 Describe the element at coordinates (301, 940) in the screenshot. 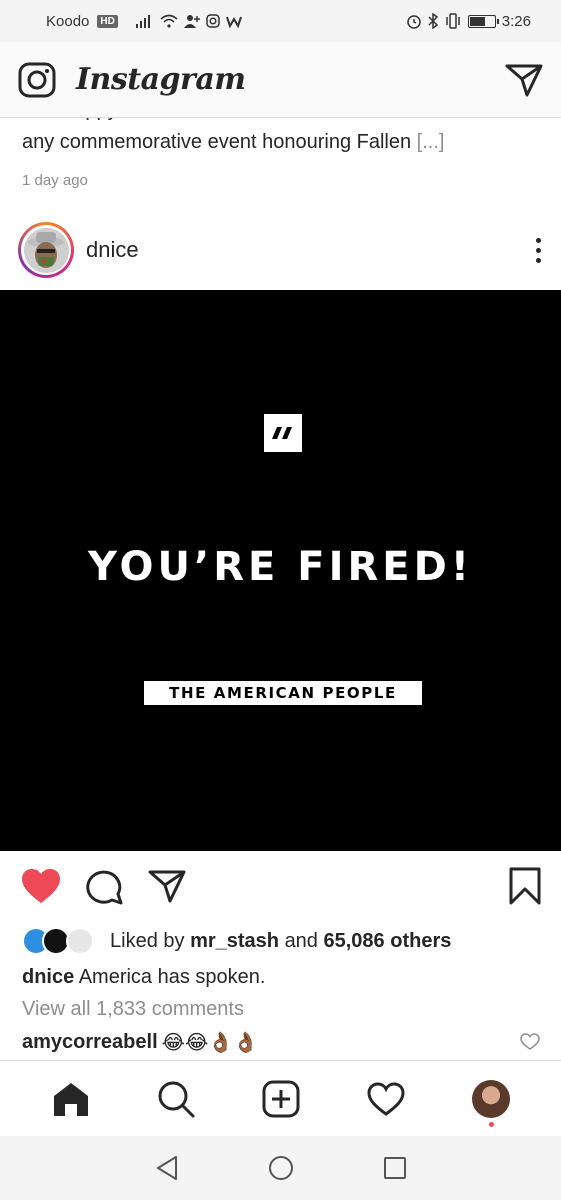

I see `likes-conjunction: and` at that location.